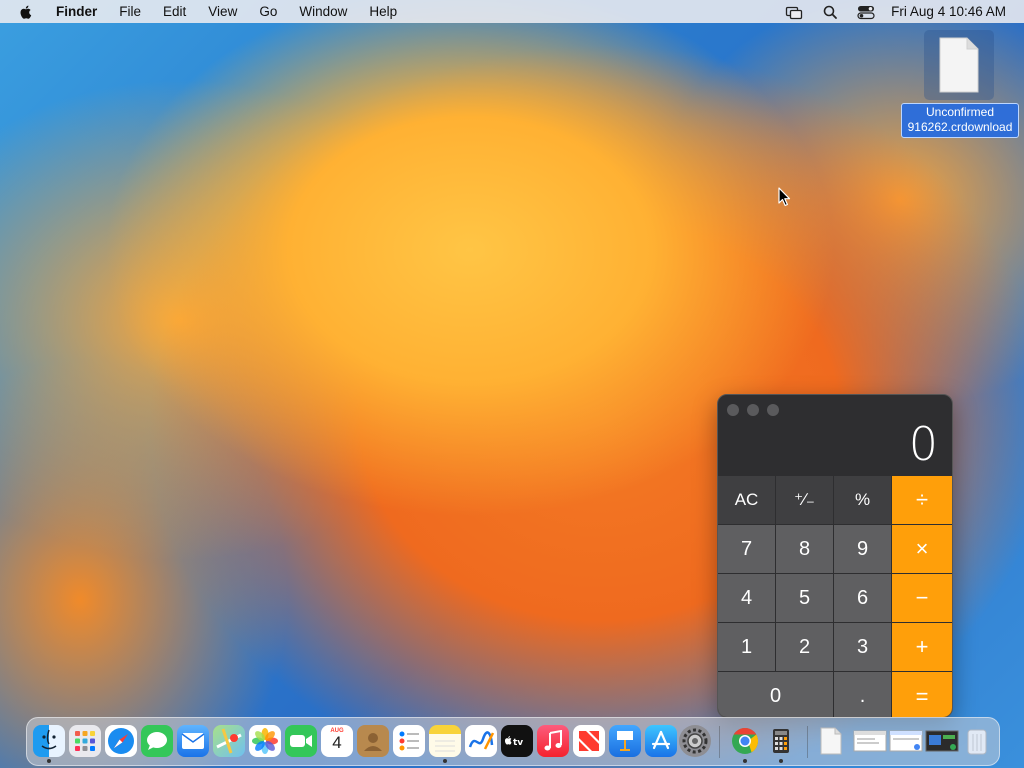 Image resolution: width=1024 pixels, height=768 pixels. I want to click on dock-downloads-stack-icon, so click(831, 741).